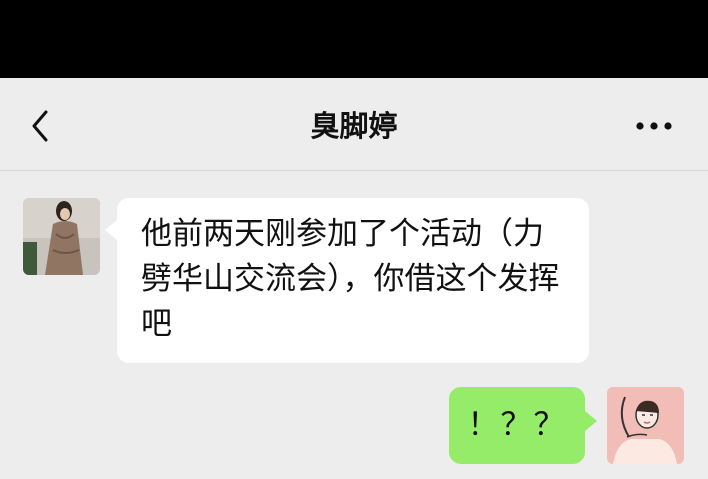 The height and width of the screenshot is (479, 708). What do you see at coordinates (645, 425) in the screenshot?
I see `my-avatar` at bounding box center [645, 425].